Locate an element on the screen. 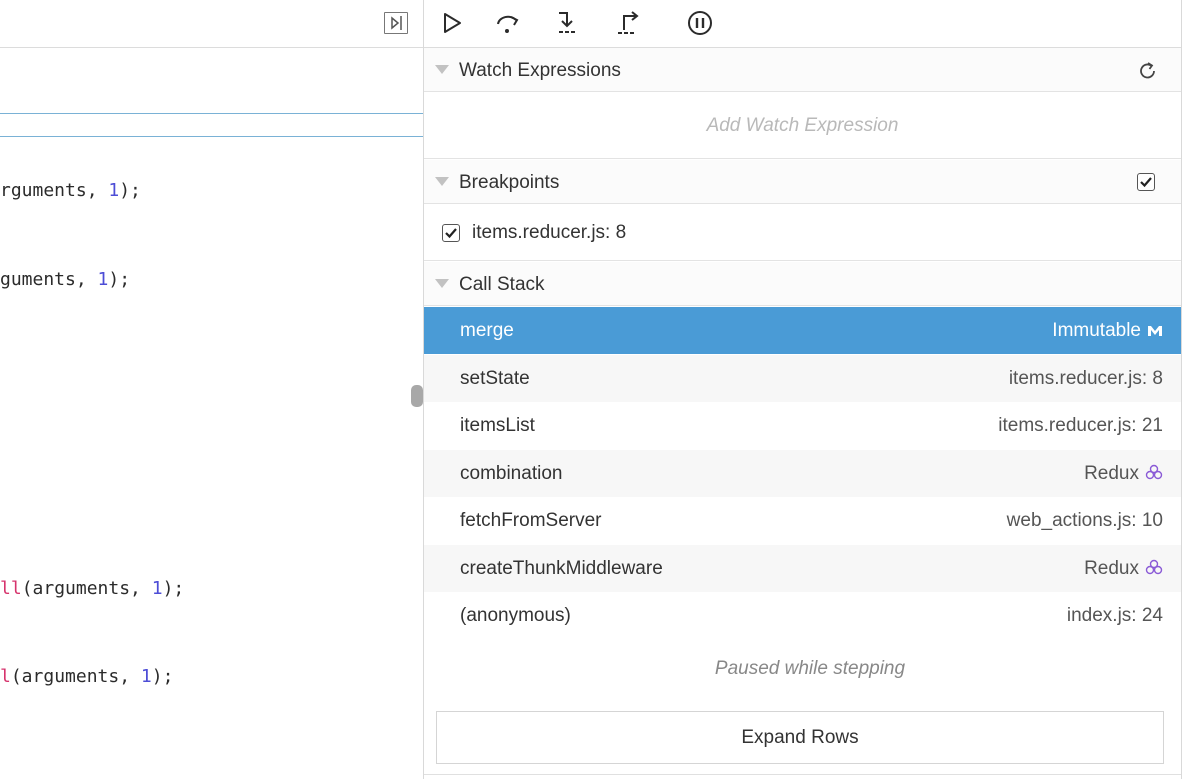 The image size is (1200, 779). step-out-icon is located at coordinates (628, 22).